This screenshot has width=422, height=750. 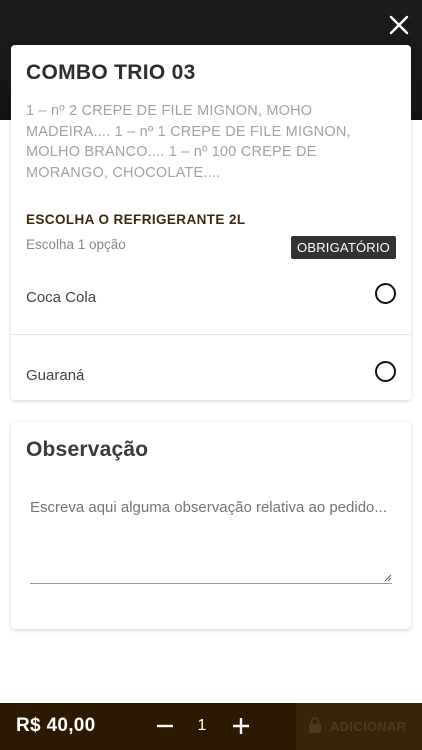 What do you see at coordinates (368, 726) in the screenshot?
I see `add-button-label: ADICIONAR` at bounding box center [368, 726].